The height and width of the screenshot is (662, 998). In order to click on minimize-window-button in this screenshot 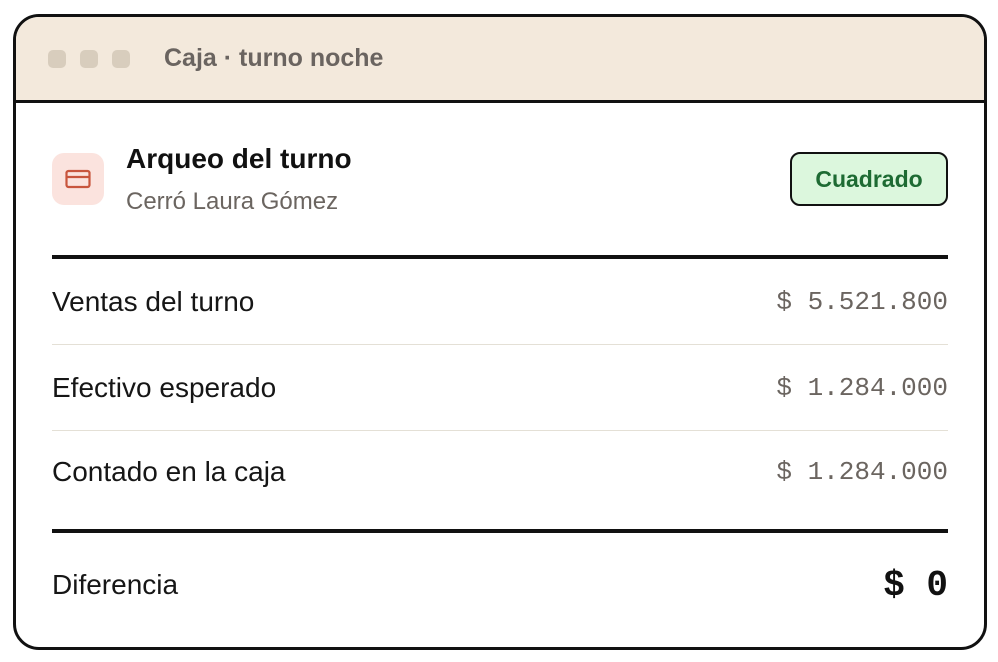, I will do `click(89, 58)`.